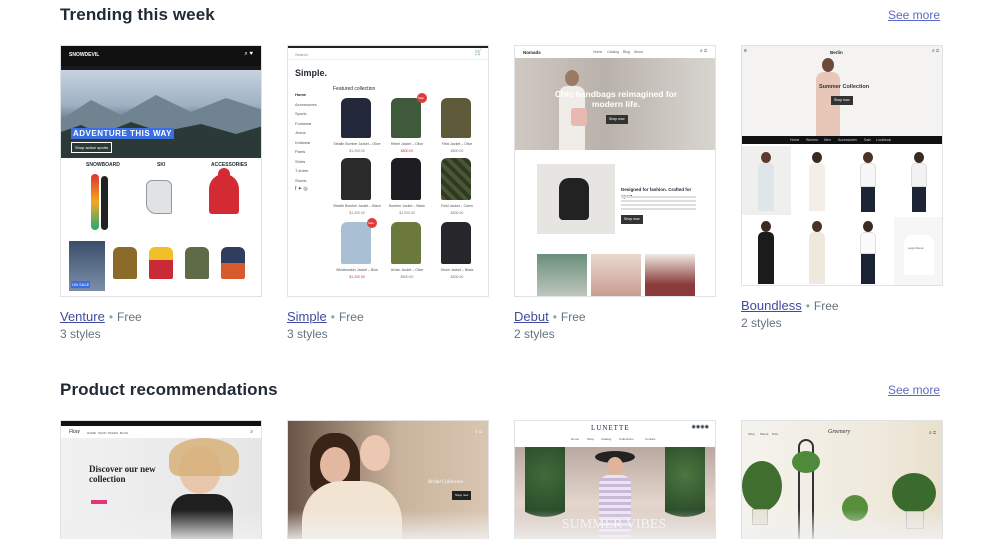 The width and height of the screenshot is (1000, 539). Describe the element at coordinates (839, 432) in the screenshot. I see `preview-logo: Greenery` at that location.